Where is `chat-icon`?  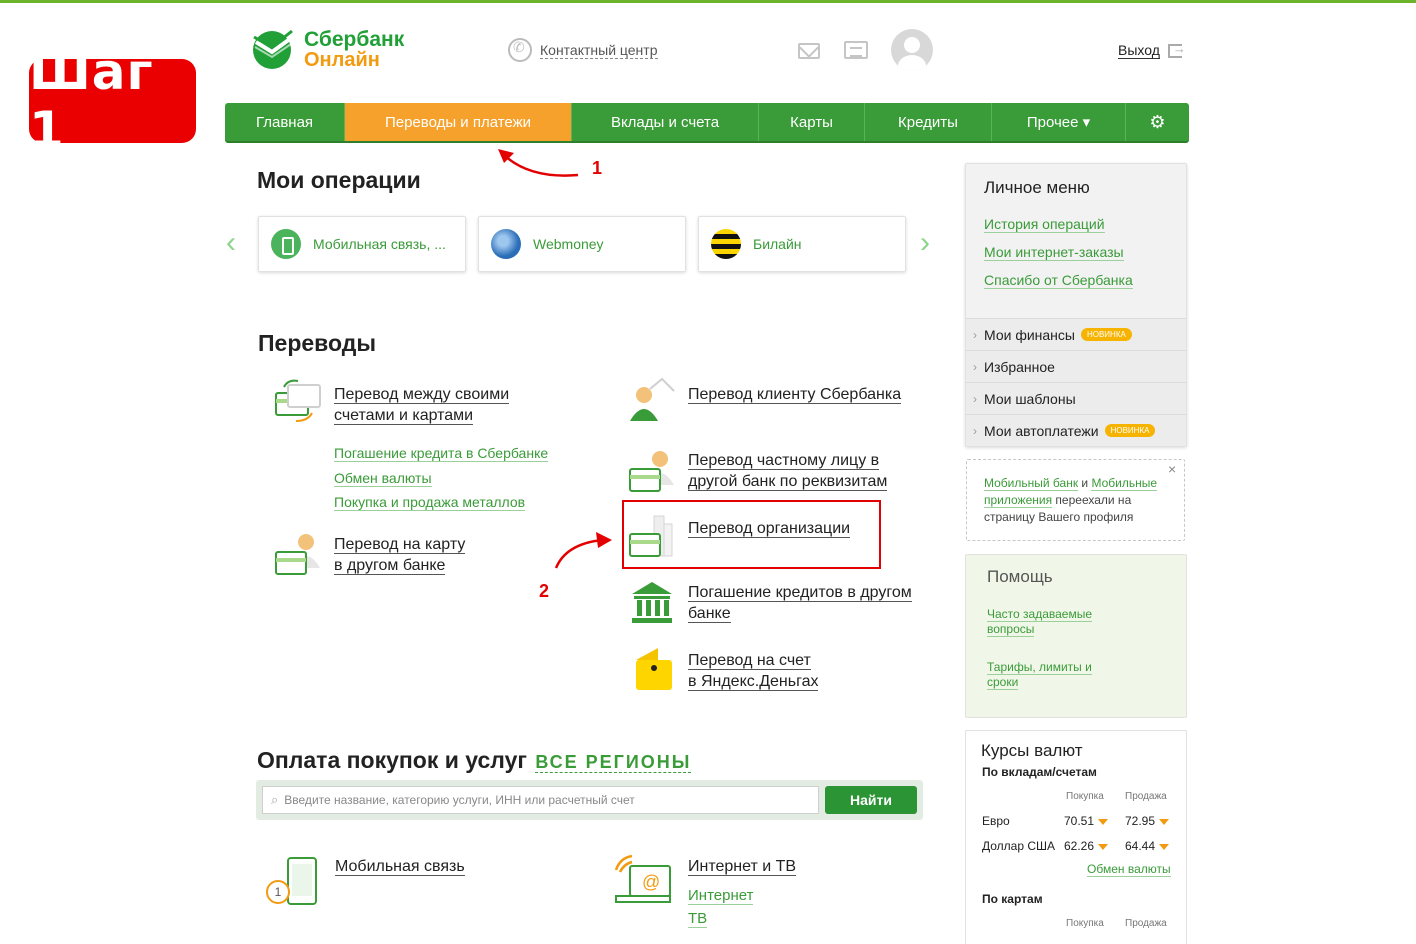
chat-icon is located at coordinates (856, 50).